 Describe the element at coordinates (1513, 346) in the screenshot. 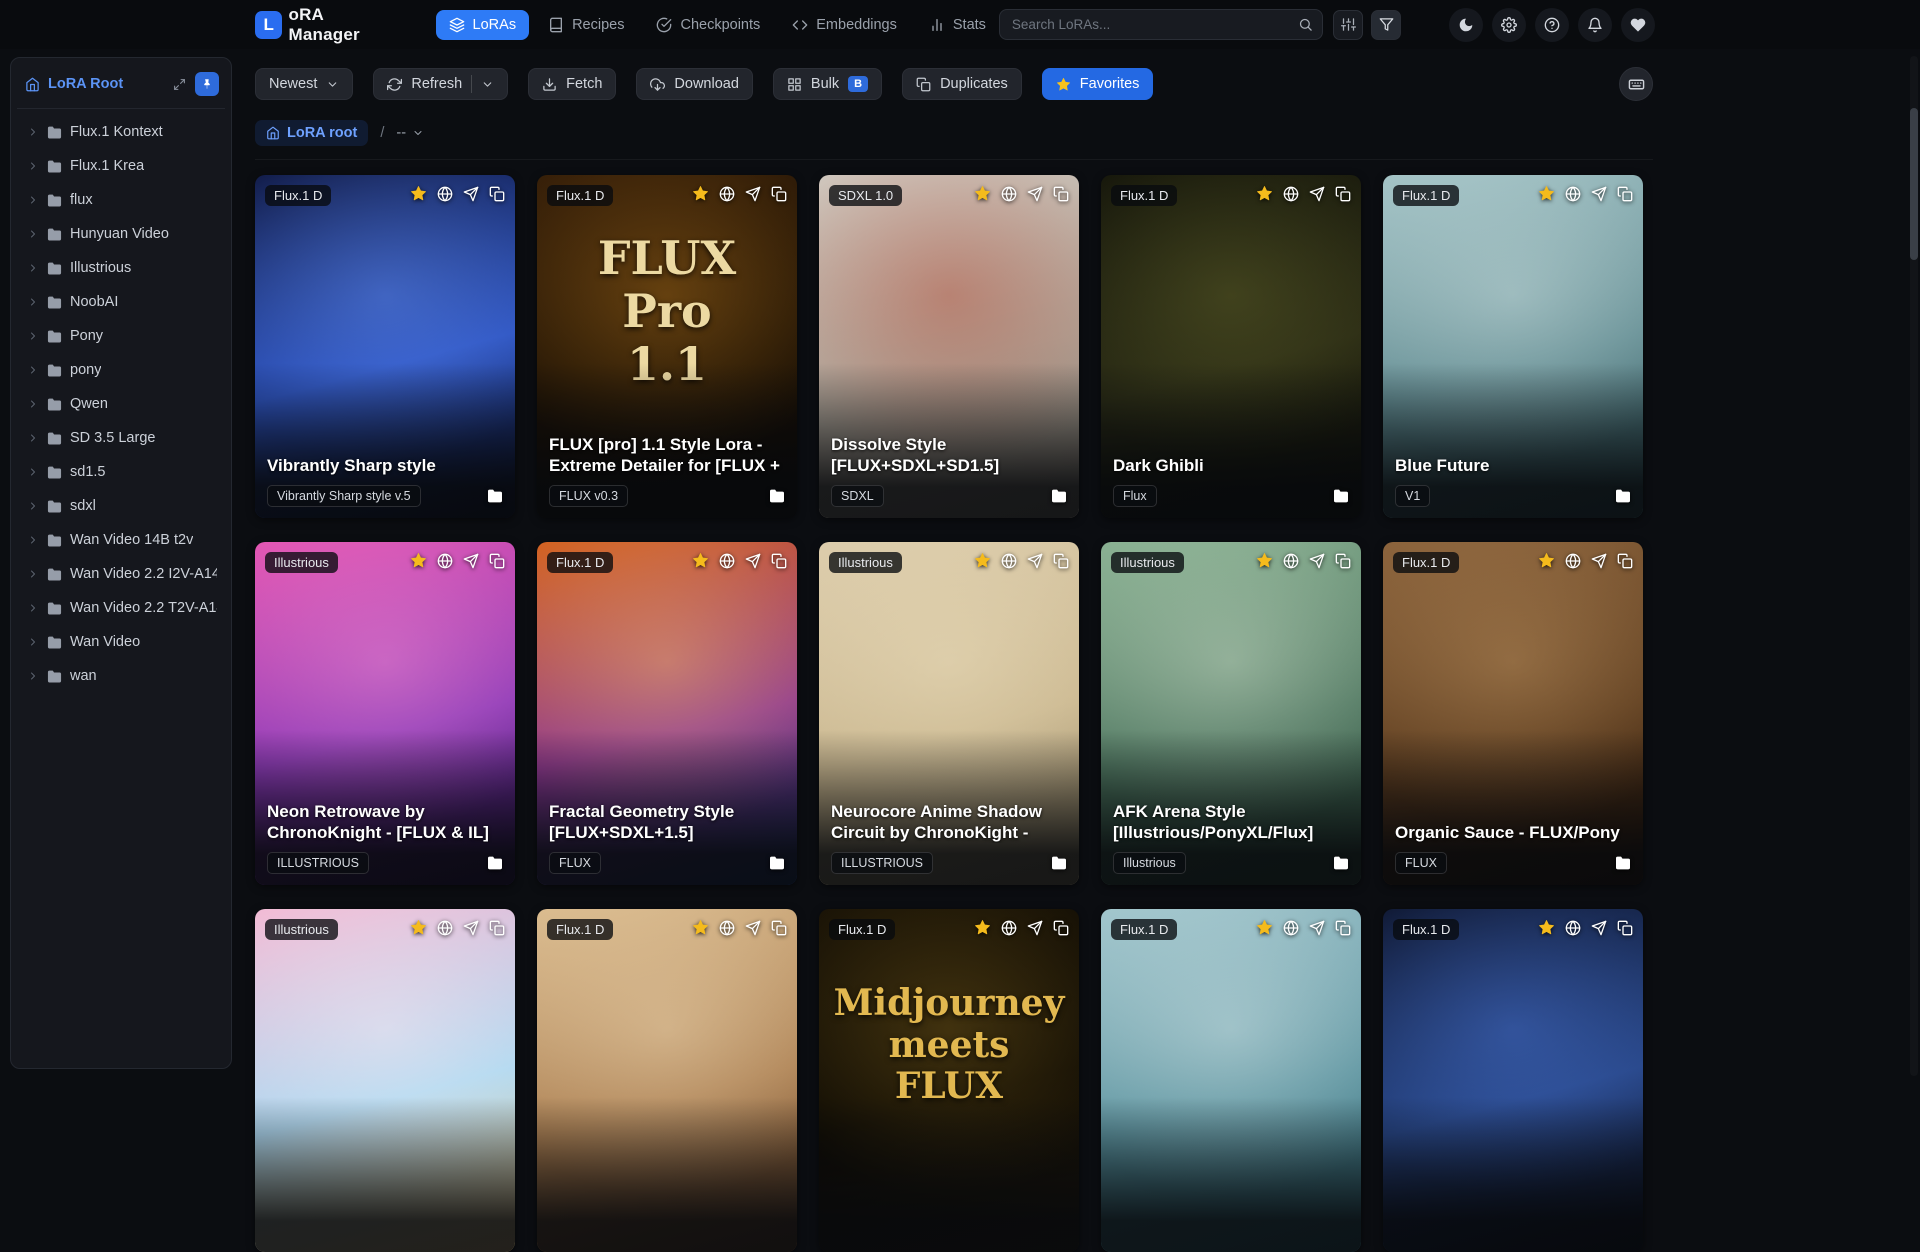

I see `lora-card: Flux.1 DBlue FutureV1` at that location.